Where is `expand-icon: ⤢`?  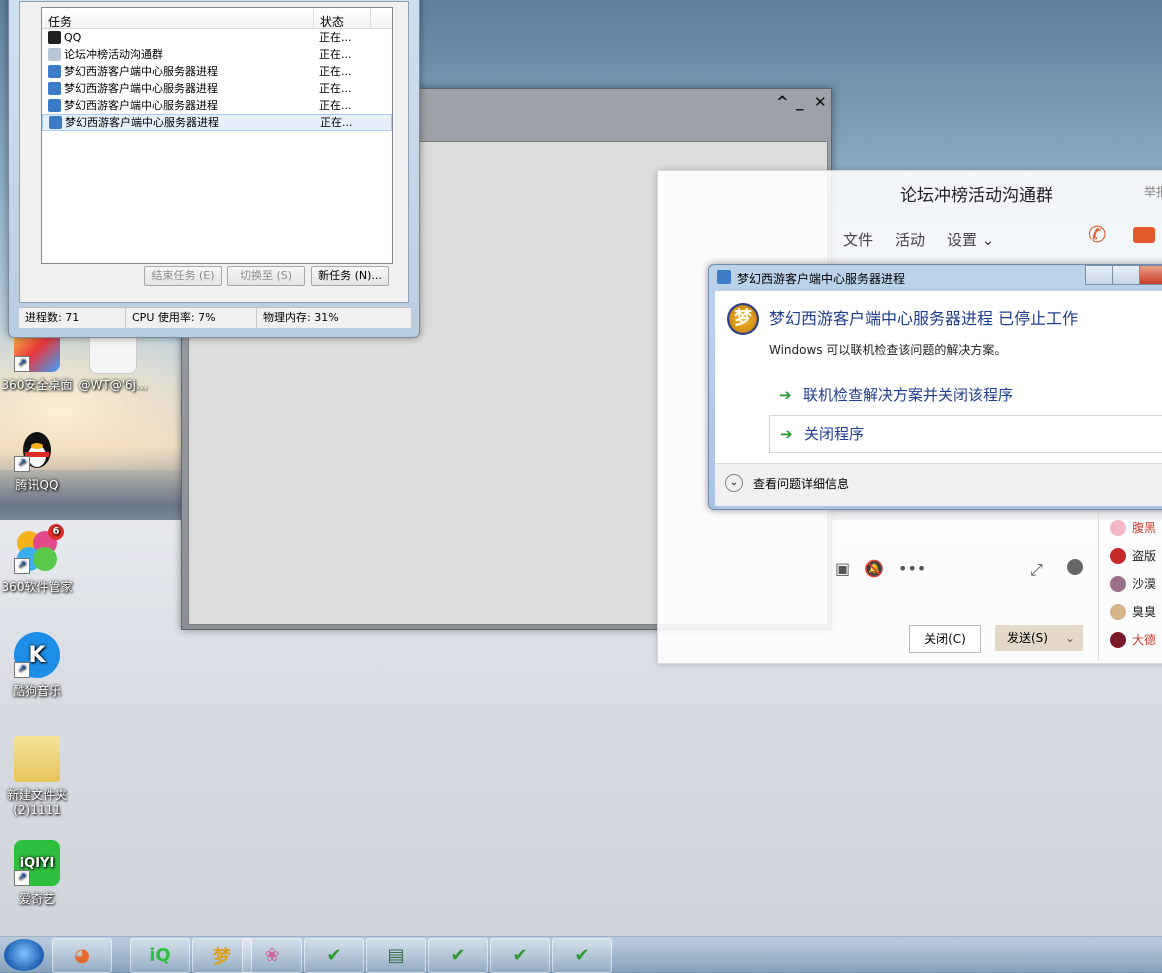
expand-icon: ⤢ is located at coordinates (1036, 570).